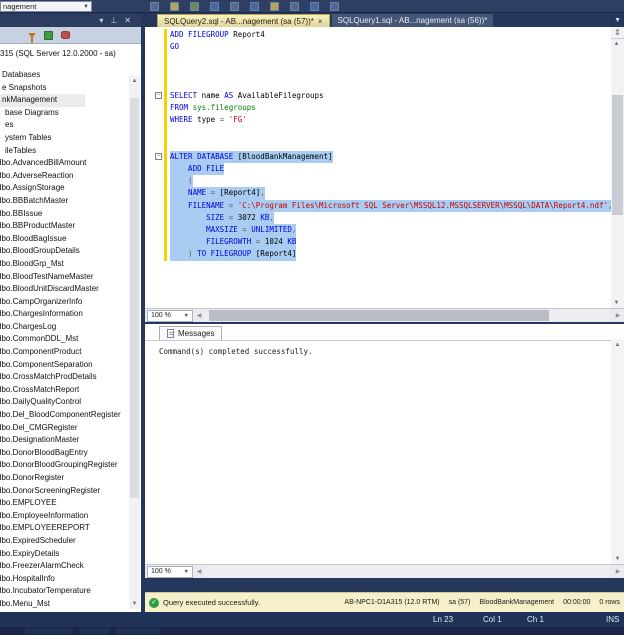  I want to click on tree-item: dbo.BloodUnitDiscardMaster, so click(70, 289).